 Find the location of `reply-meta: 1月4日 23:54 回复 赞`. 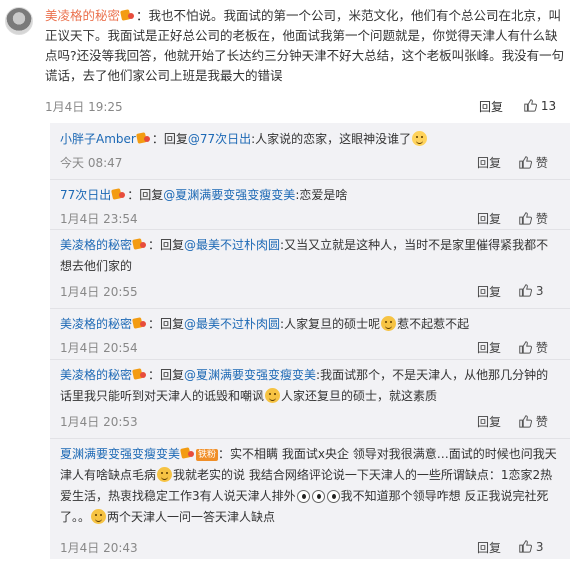

reply-meta: 1月4日 23:54 回复 赞 is located at coordinates (310, 219).